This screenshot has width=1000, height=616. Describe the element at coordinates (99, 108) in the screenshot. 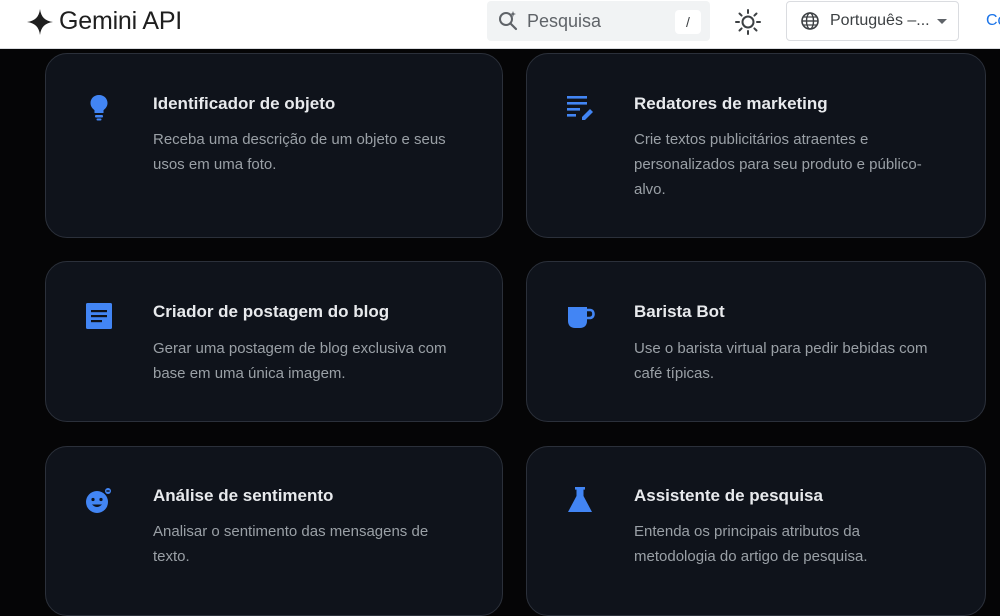

I see `lightbulb-icon` at that location.